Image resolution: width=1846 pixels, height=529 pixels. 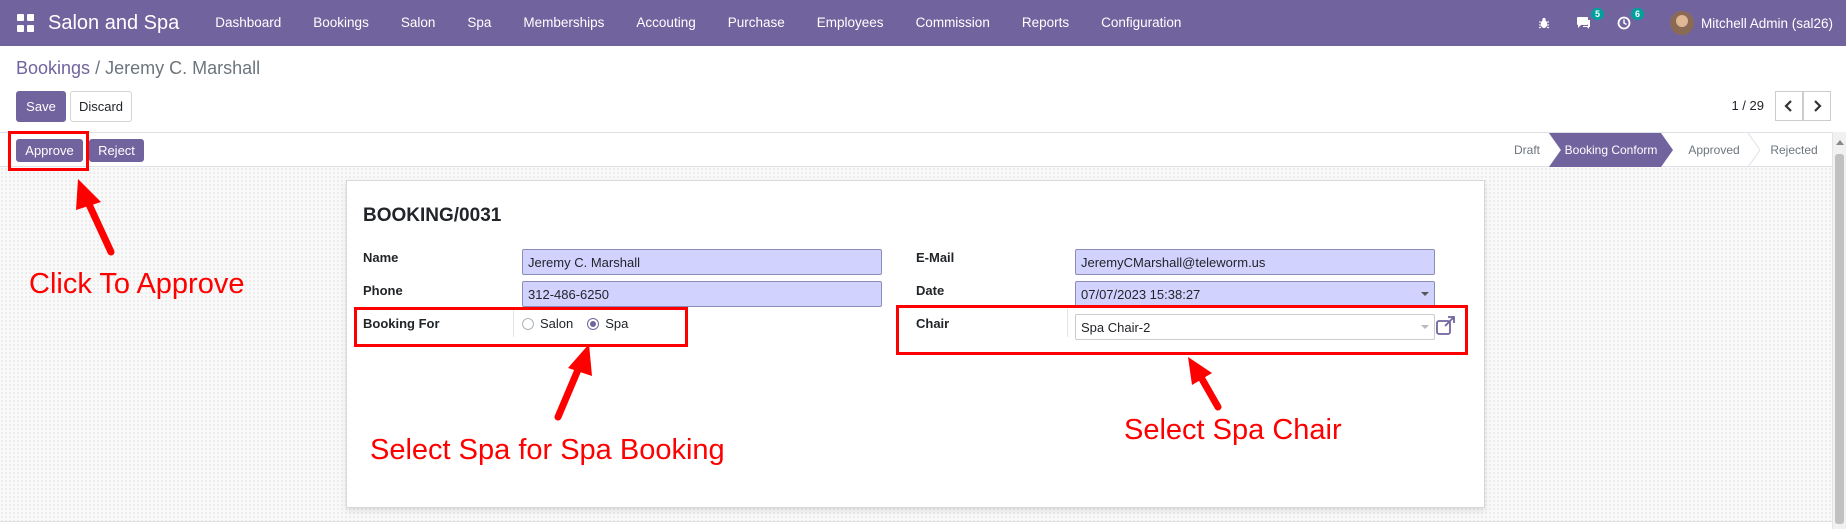 What do you see at coordinates (1233, 430) in the screenshot?
I see `annotation-select-spa-chair: Select Spa Chair` at bounding box center [1233, 430].